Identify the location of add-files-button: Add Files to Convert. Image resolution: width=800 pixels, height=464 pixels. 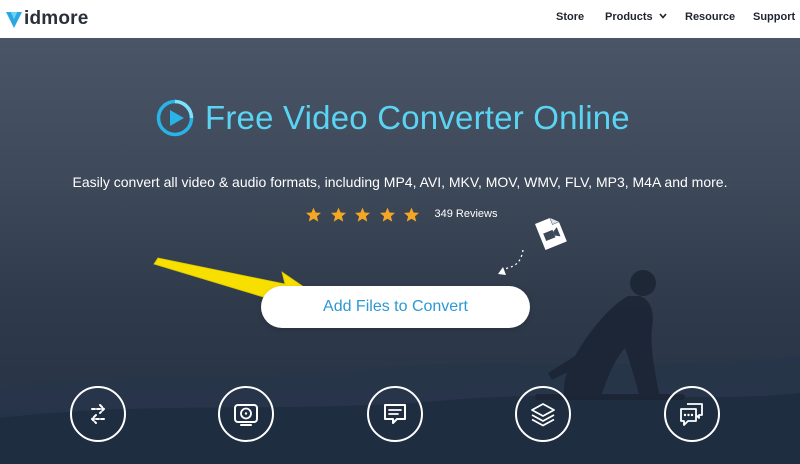
(395, 307).